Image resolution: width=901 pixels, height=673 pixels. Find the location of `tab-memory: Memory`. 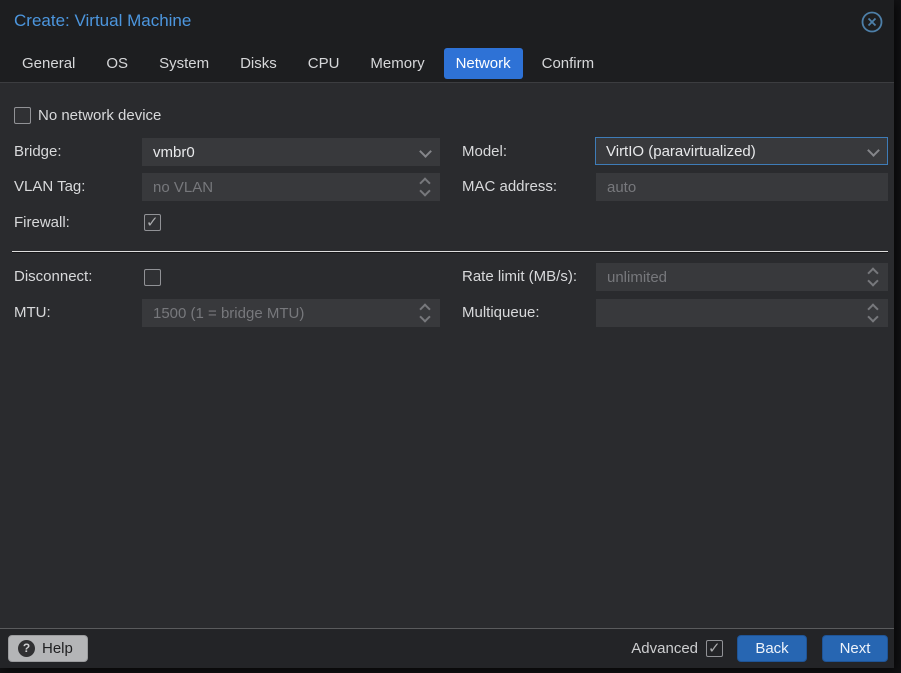

tab-memory: Memory is located at coordinates (397, 63).